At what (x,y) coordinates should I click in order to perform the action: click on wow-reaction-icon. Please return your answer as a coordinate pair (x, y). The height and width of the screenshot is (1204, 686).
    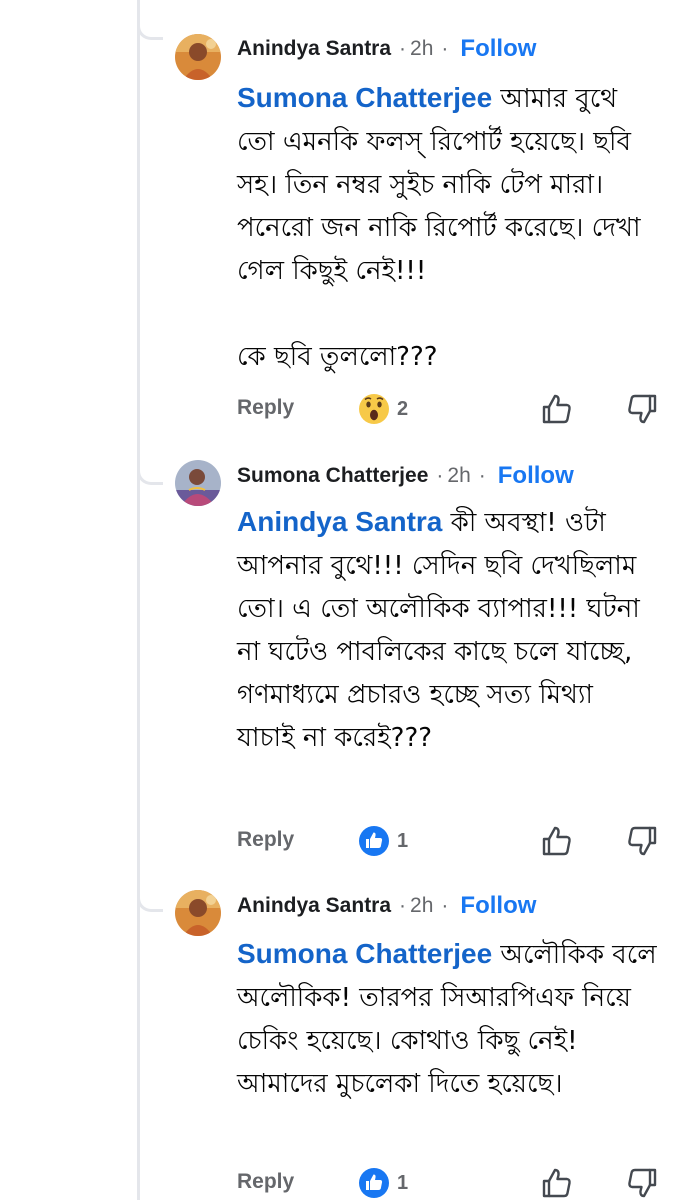
    Looking at the image, I should click on (374, 409).